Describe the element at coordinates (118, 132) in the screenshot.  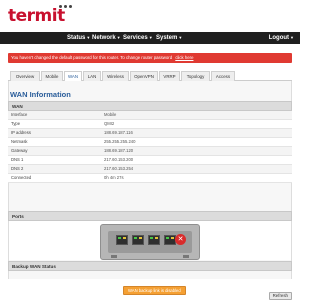
I see `row-value: 188.69.187.116` at that location.